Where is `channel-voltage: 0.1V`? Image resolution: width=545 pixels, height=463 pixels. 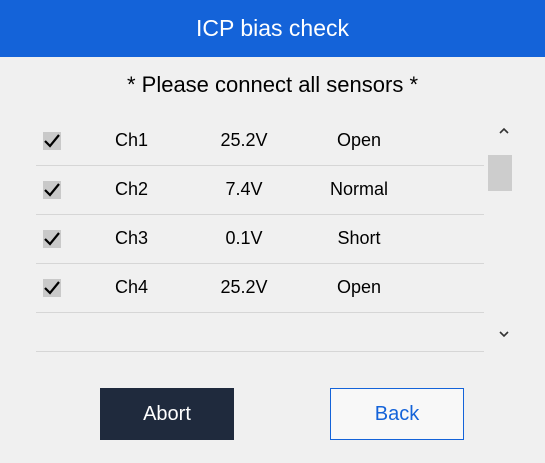
channel-voltage: 0.1V is located at coordinates (244, 238).